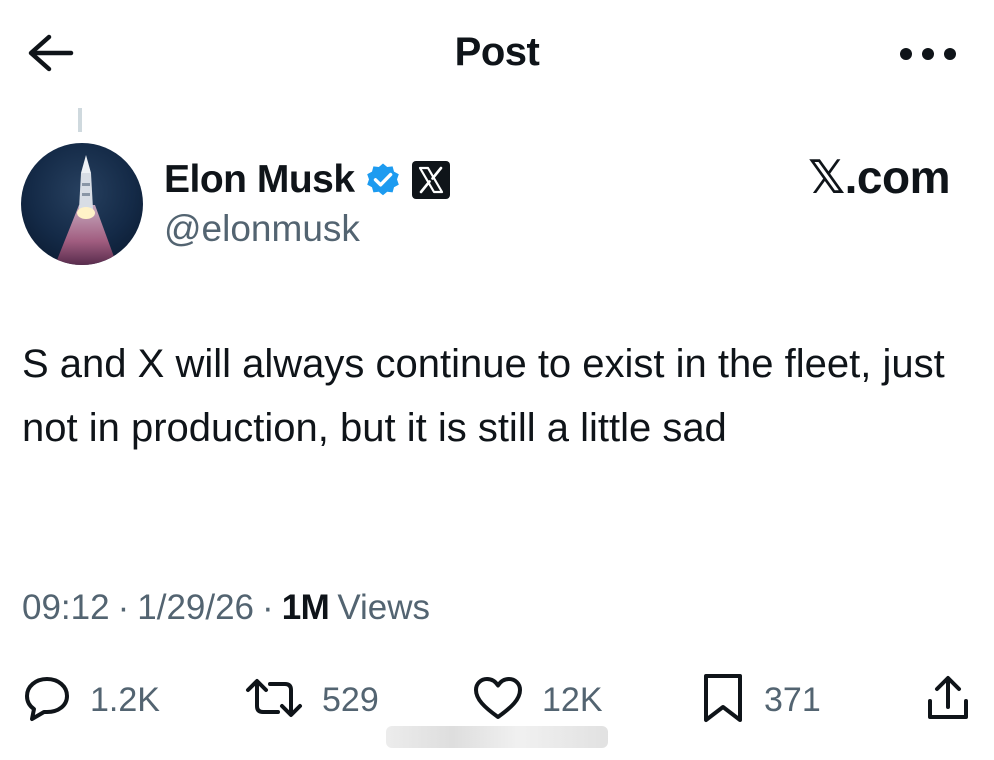 The height and width of the screenshot is (760, 994). What do you see at coordinates (306, 608) in the screenshot?
I see `views-count: 1M` at bounding box center [306, 608].